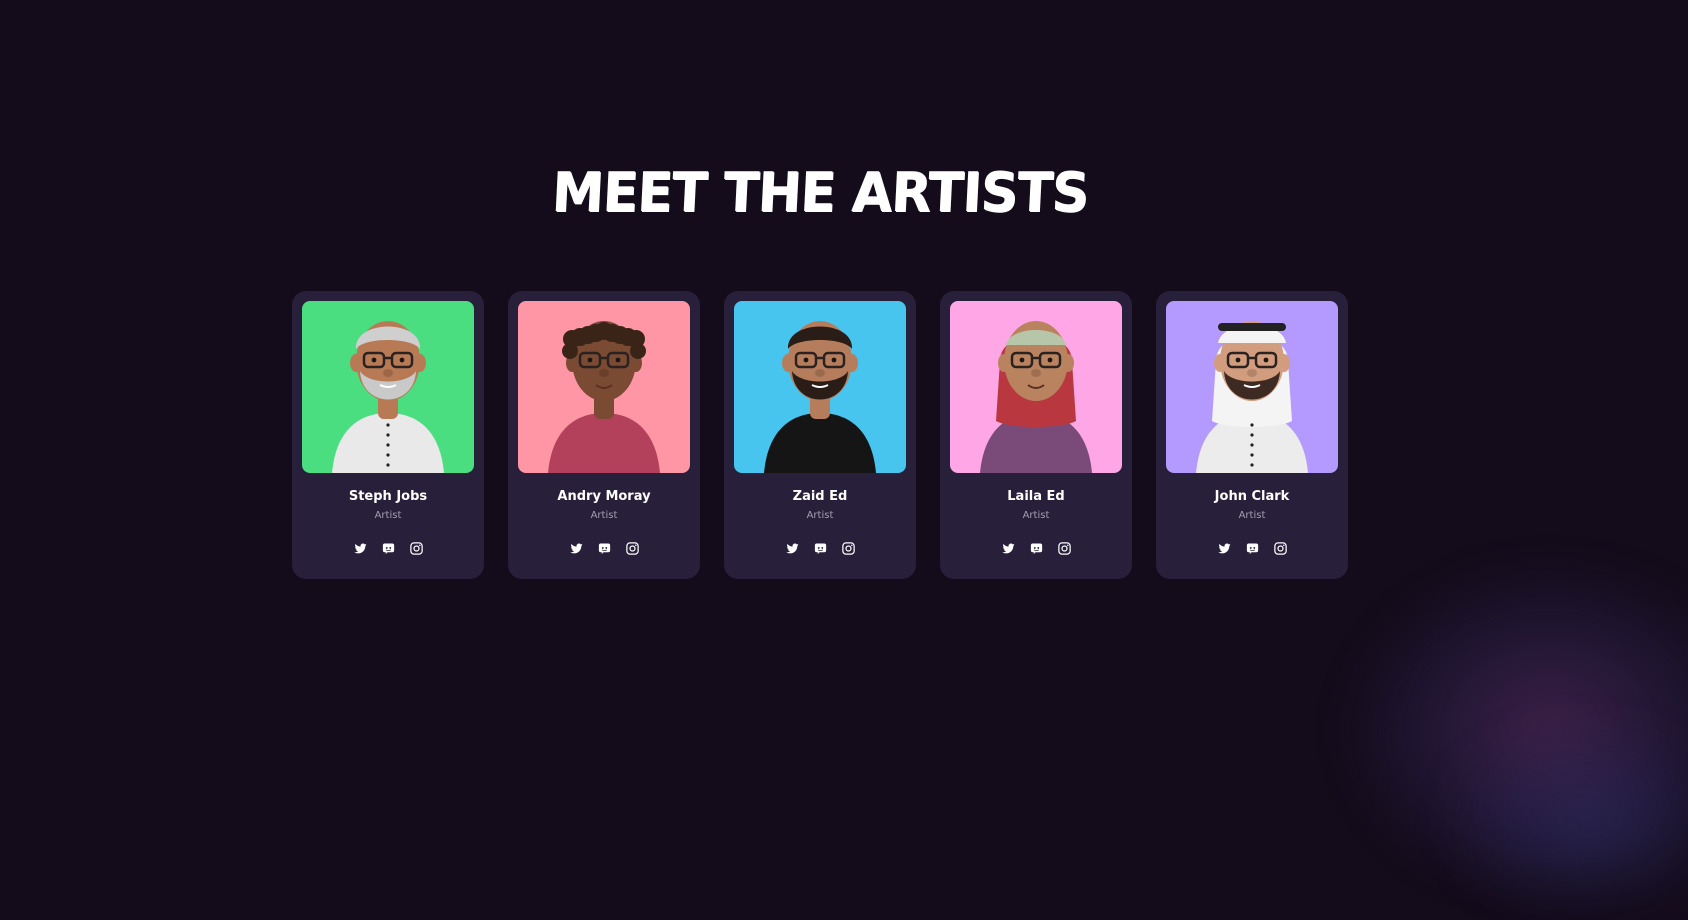 The image size is (1688, 920). I want to click on artist-card: Steph Jobs Artist, so click(388, 435).